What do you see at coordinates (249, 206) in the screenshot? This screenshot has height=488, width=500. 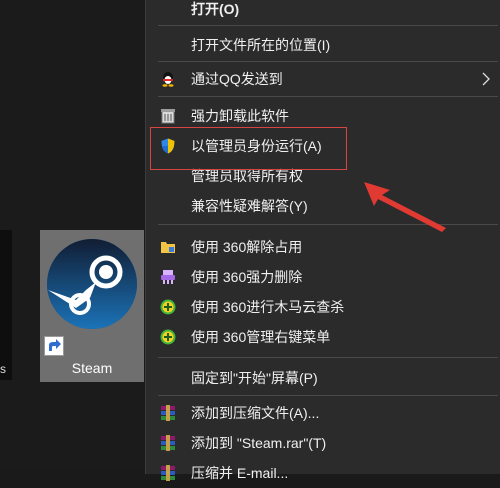 I see `menu-item-label: 兼容性疑难解答(Y)` at bounding box center [249, 206].